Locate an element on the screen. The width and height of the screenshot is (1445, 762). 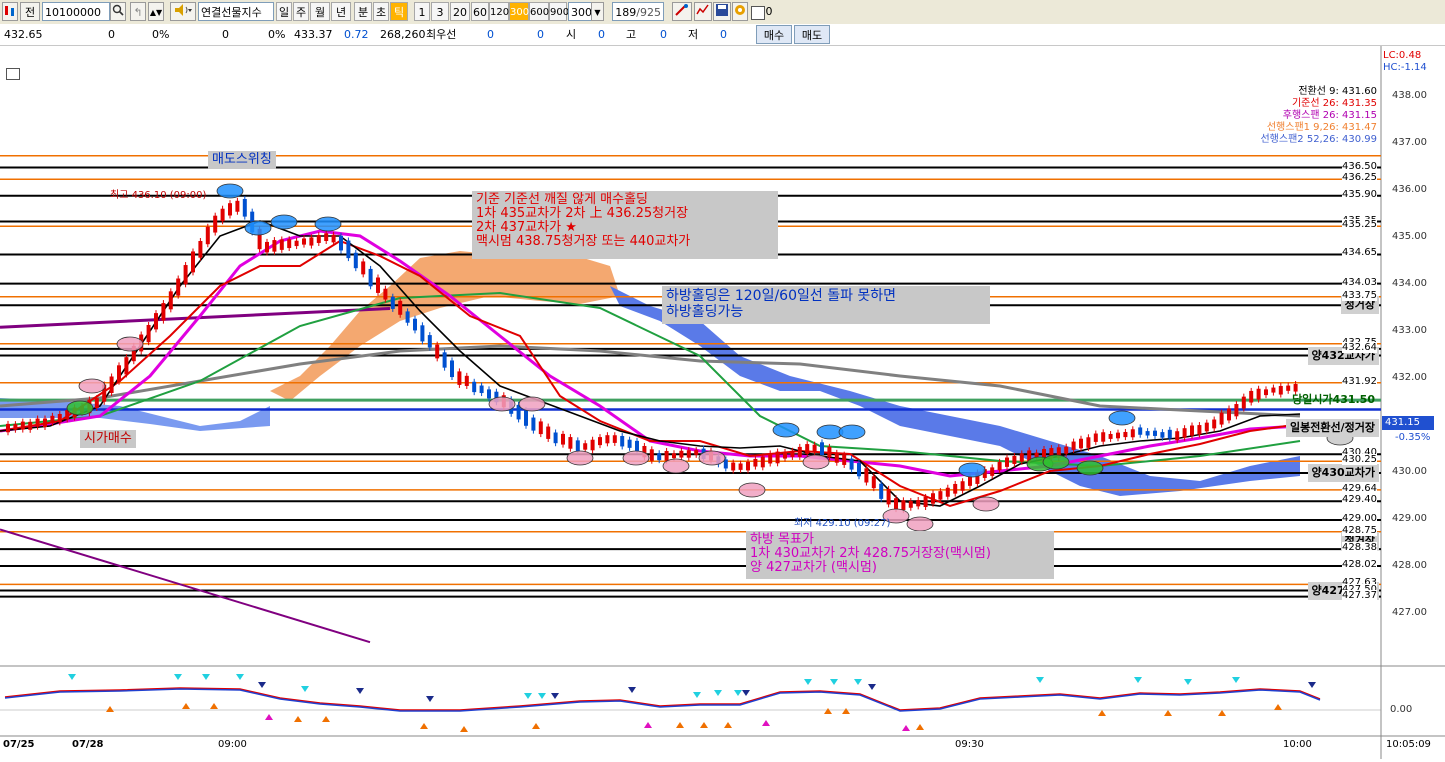
save-icon is located at coordinates (722, 11).